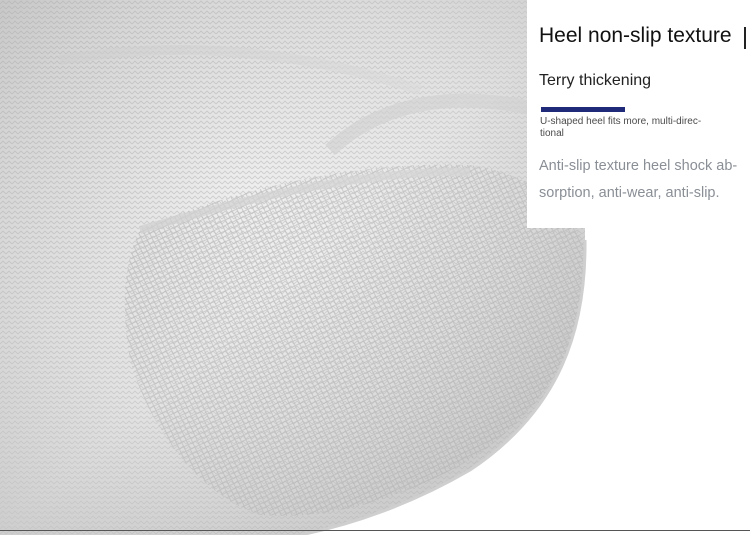 The height and width of the screenshot is (535, 750). Describe the element at coordinates (747, 38) in the screenshot. I see `bracket-mark` at that location.